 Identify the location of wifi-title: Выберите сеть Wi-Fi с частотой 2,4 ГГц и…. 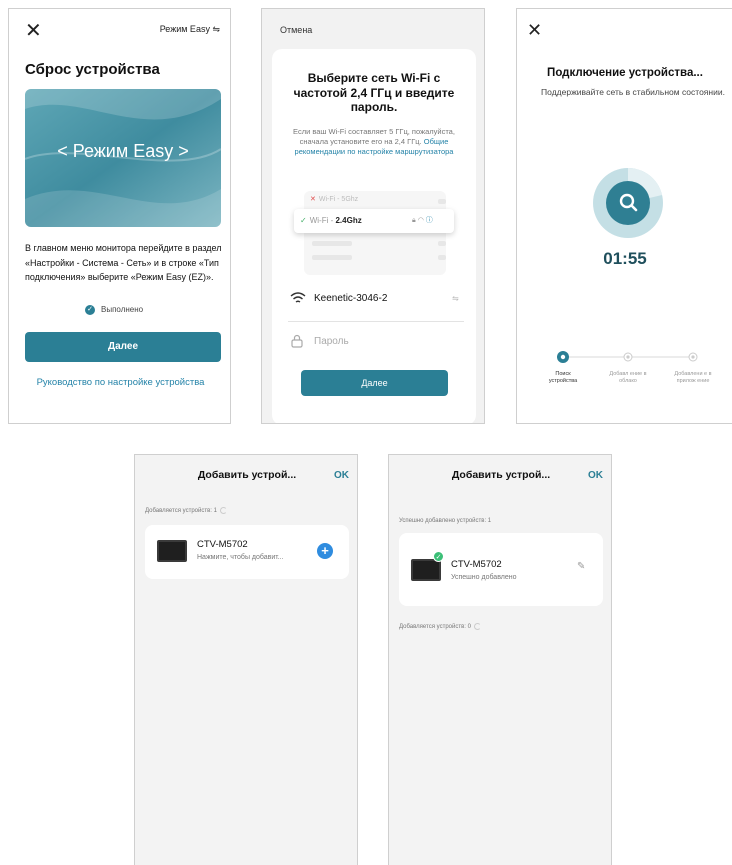
(374, 92).